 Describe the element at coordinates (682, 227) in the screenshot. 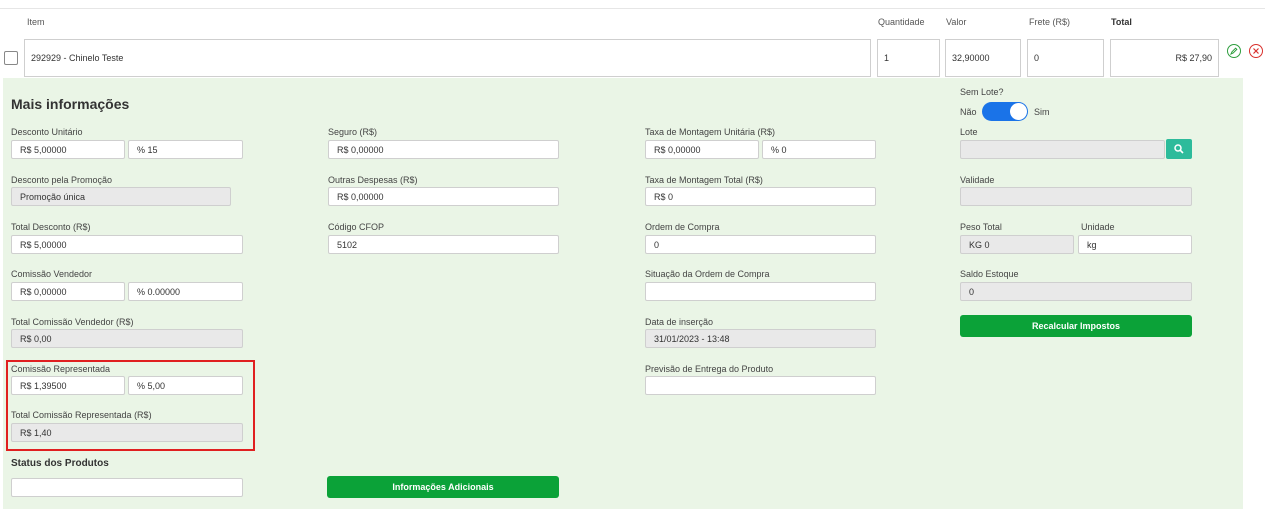

I see `ordem-compra-label: Ordem de Compra` at that location.